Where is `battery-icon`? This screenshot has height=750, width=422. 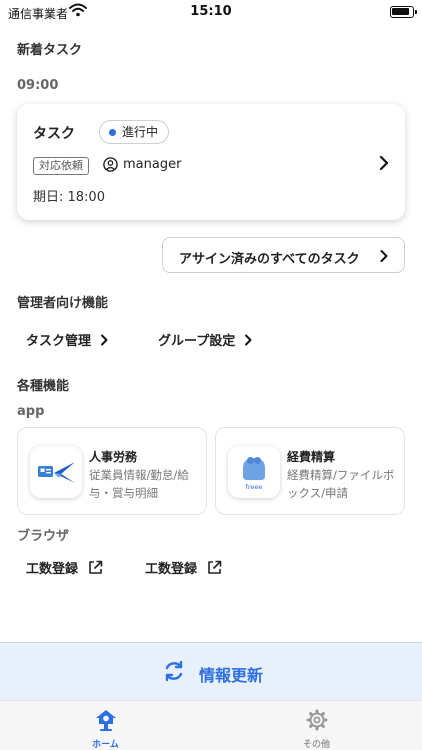
battery-icon is located at coordinates (403, 12).